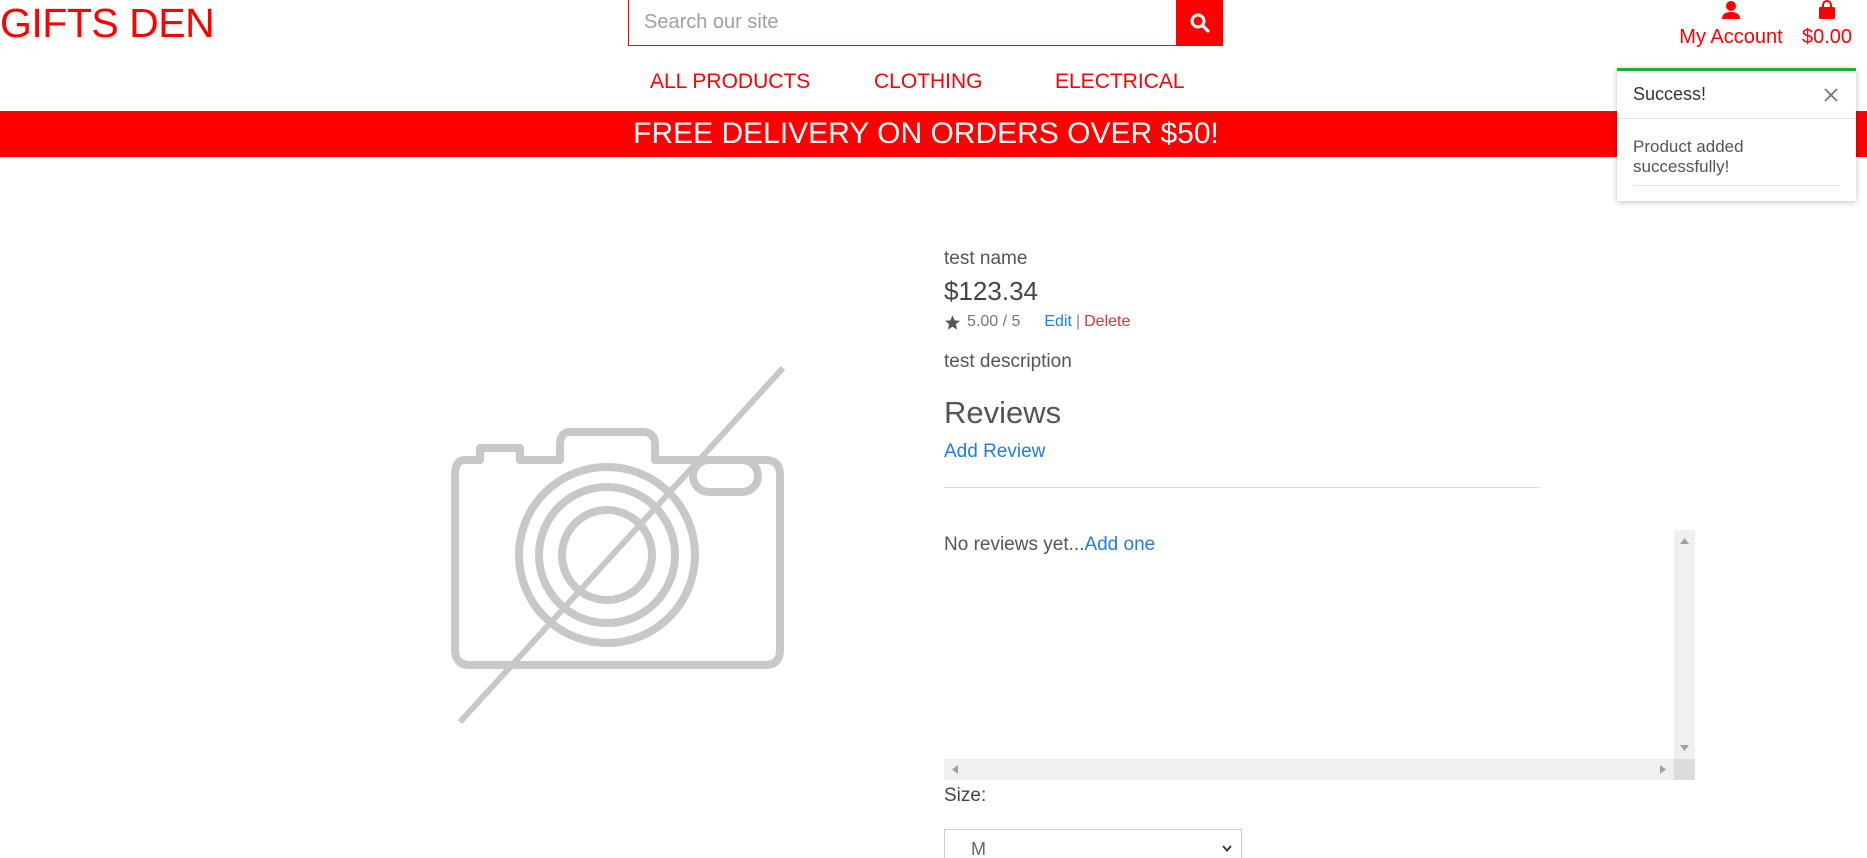  What do you see at coordinates (1736, 95) in the screenshot?
I see `toast-header: Success!` at bounding box center [1736, 95].